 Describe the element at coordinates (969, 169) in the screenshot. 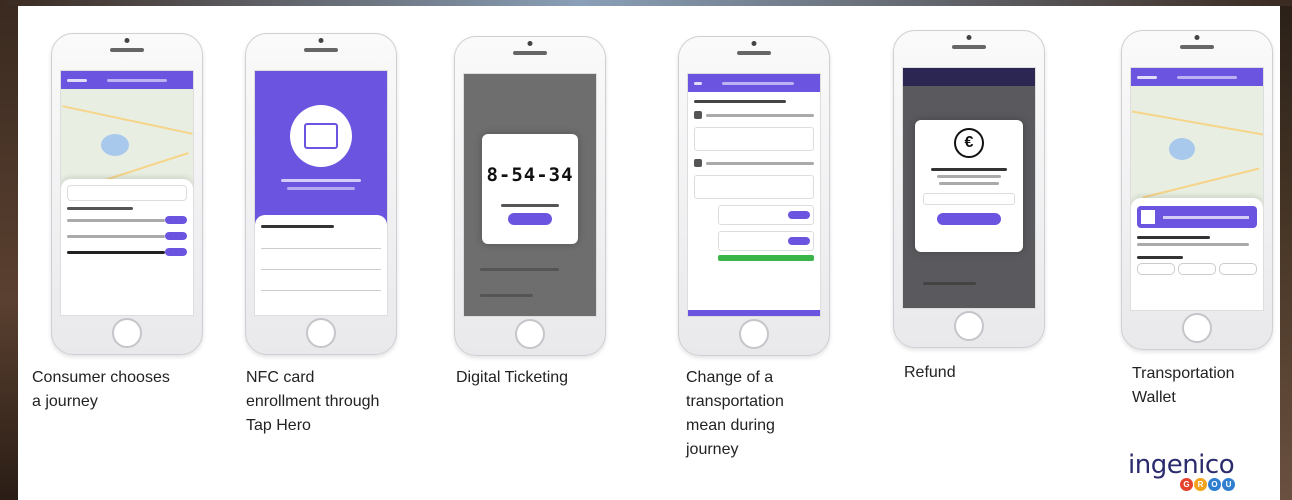

I see `refund-title` at that location.